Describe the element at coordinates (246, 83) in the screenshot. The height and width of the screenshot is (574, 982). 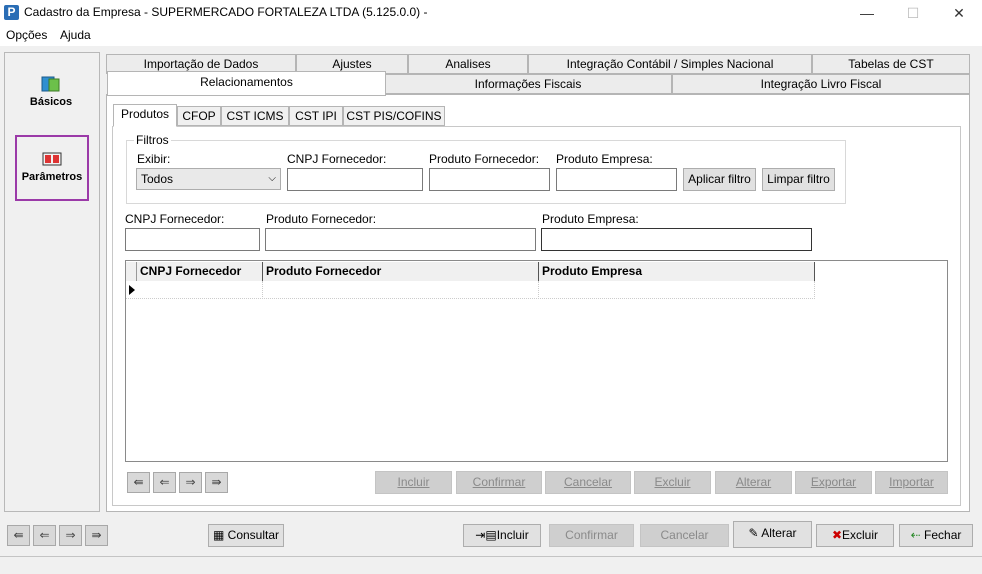
I see `tab-relacionamentos: Relacionamentos` at that location.